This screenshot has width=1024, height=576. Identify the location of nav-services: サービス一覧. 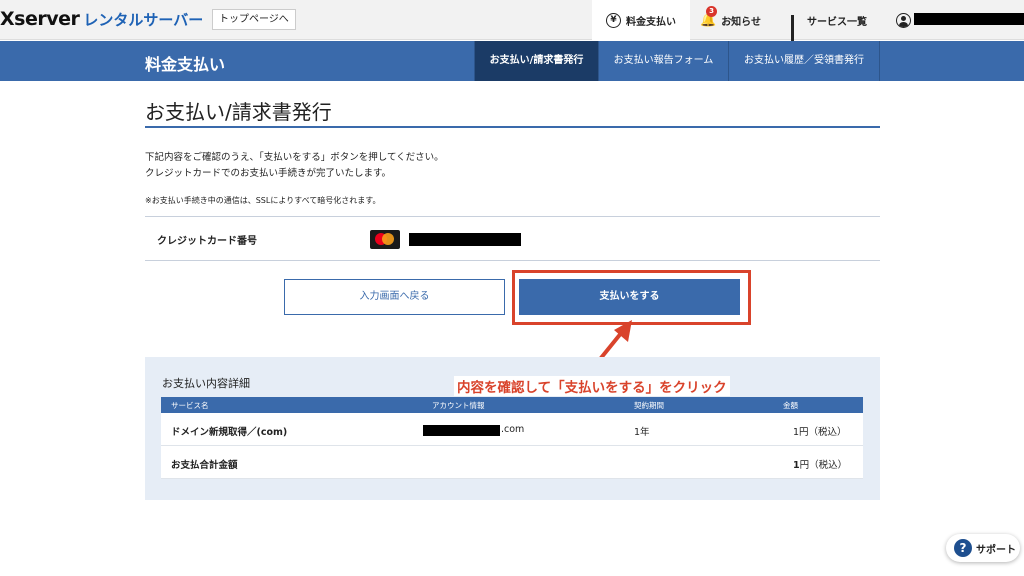
(836, 21).